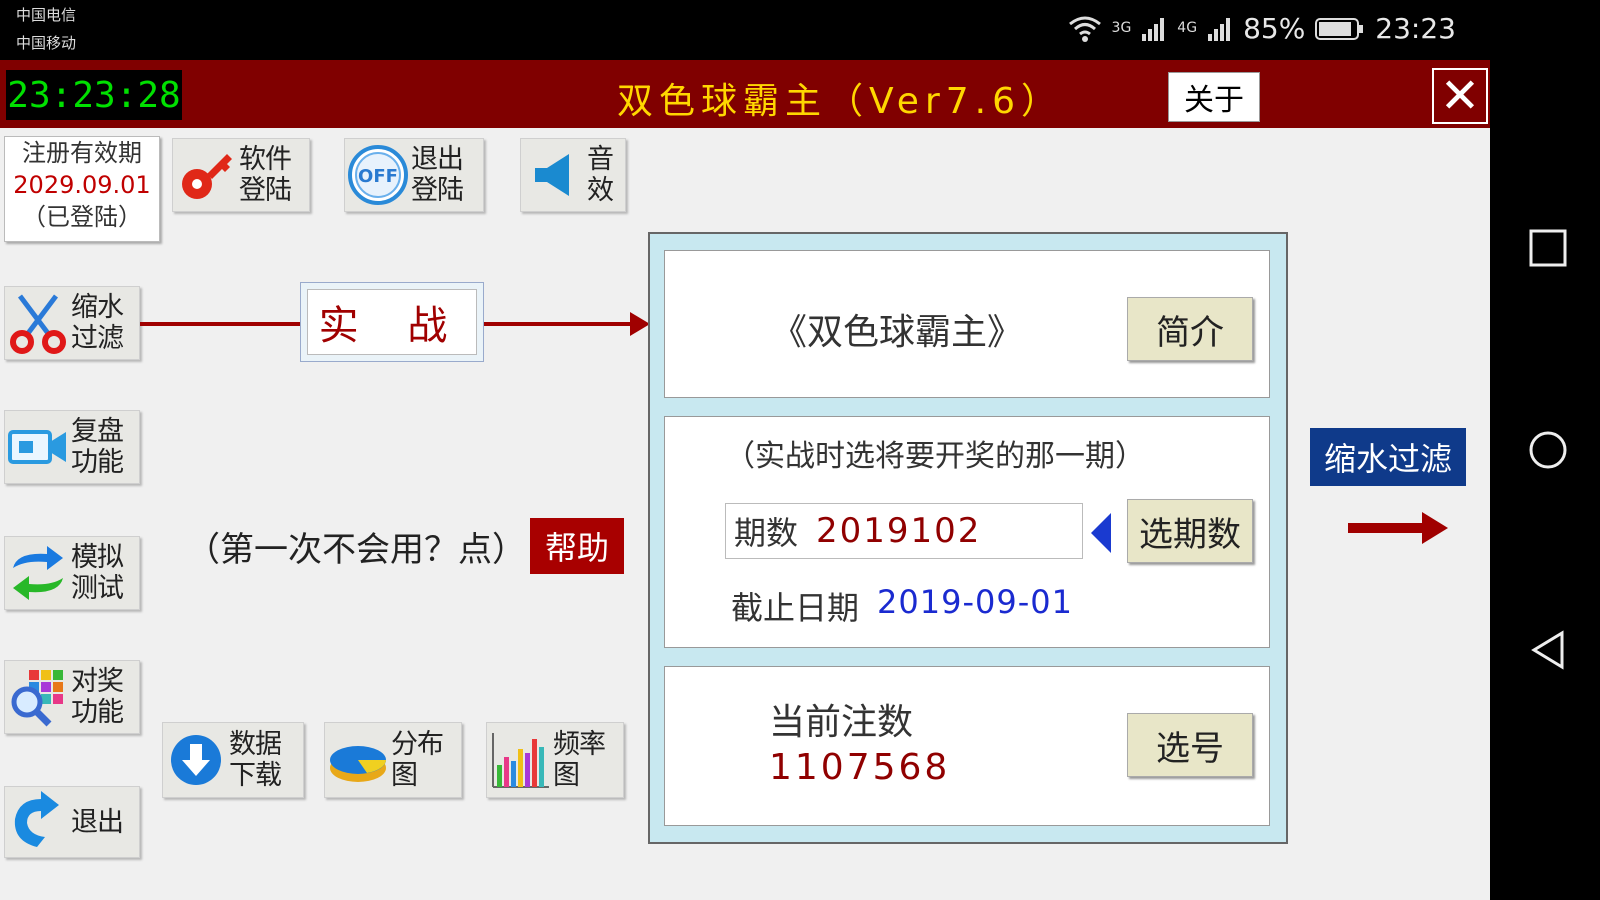 Image resolution: width=1600 pixels, height=900 pixels. I want to click on signal-3g-label: 3G, so click(1121, 28).